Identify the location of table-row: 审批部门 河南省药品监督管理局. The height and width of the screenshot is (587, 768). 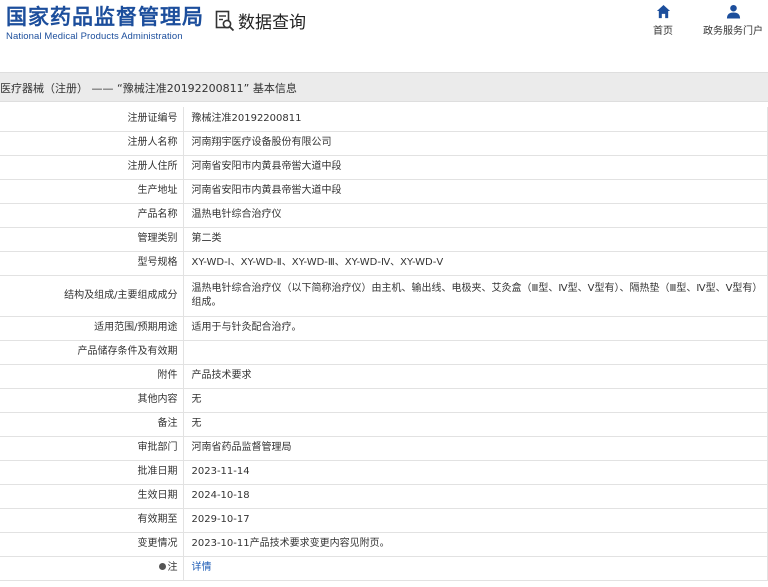
(384, 448).